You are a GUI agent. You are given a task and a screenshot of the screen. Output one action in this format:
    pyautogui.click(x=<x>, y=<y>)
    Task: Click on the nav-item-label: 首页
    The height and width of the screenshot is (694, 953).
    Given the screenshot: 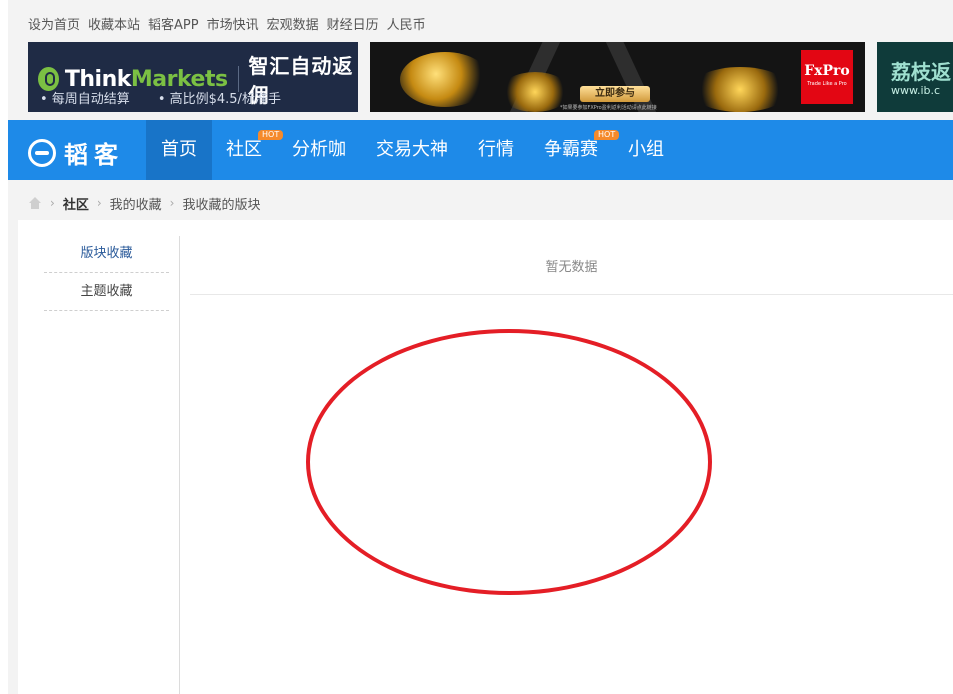 What is the action you would take?
    pyautogui.click(x=179, y=149)
    